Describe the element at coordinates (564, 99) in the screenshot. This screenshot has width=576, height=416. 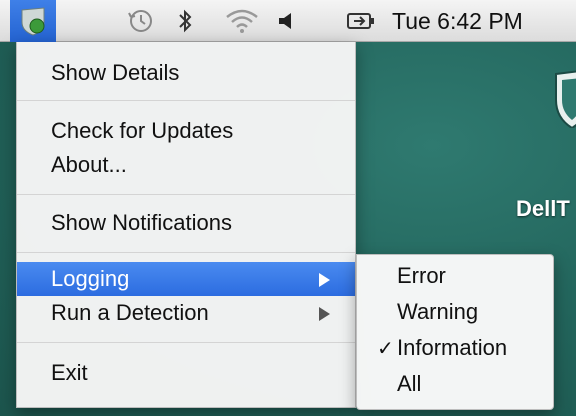
I see `dell-threat-defense-desktop-icon` at that location.